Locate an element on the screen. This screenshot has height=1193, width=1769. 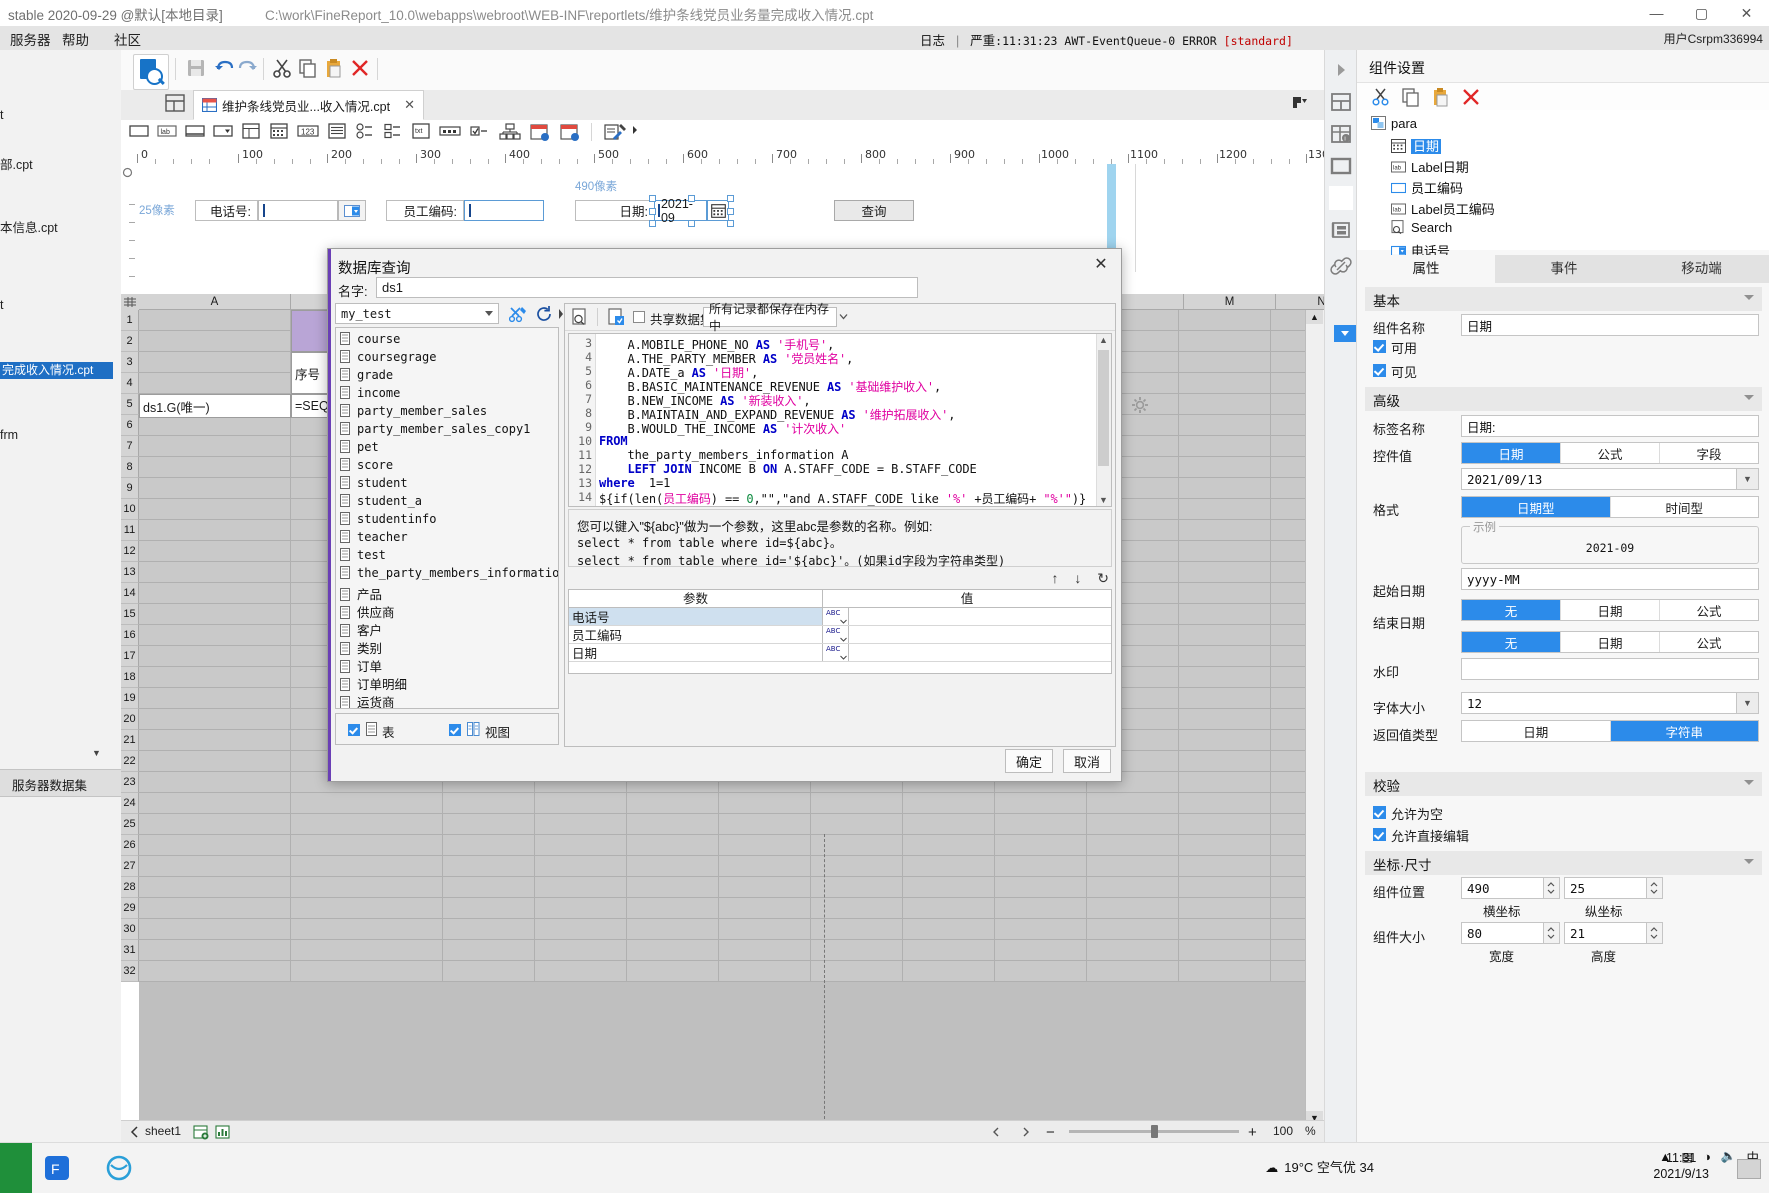
paste-icon is located at coordinates (335, 69).